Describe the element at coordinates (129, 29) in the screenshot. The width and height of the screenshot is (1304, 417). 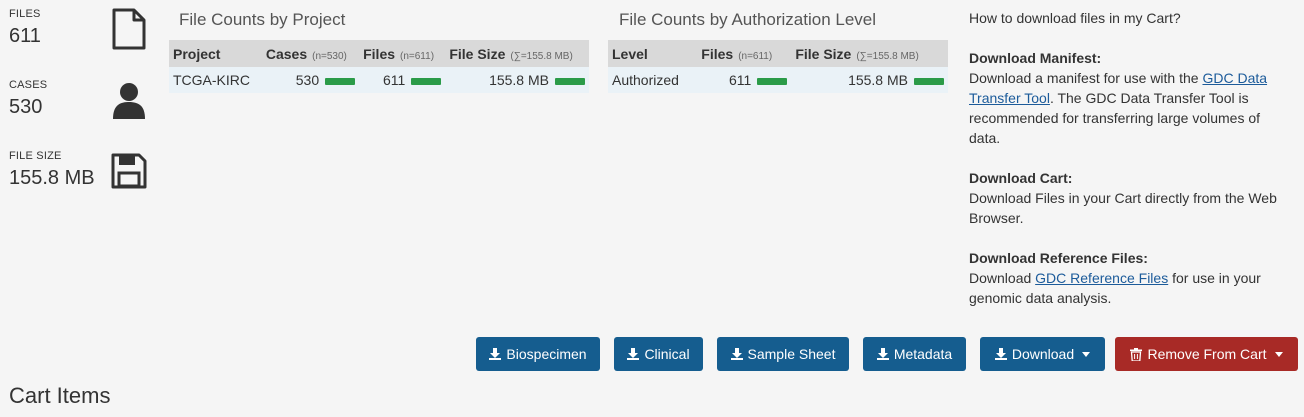
I see `file-icon` at that location.